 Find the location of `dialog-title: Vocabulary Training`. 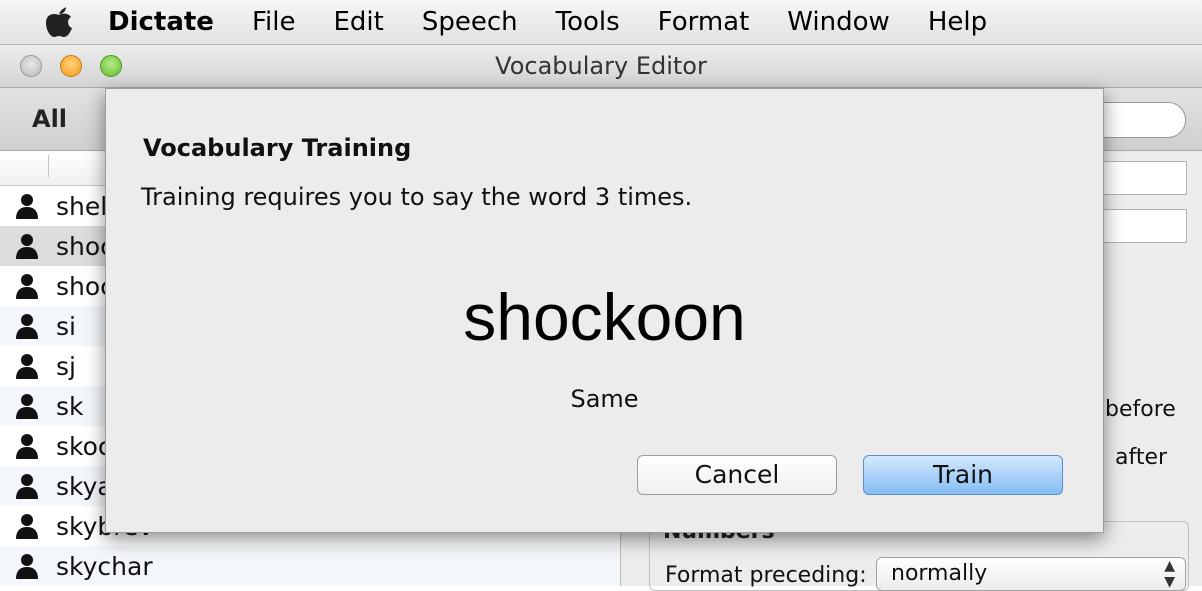

dialog-title: Vocabulary Training is located at coordinates (277, 148).